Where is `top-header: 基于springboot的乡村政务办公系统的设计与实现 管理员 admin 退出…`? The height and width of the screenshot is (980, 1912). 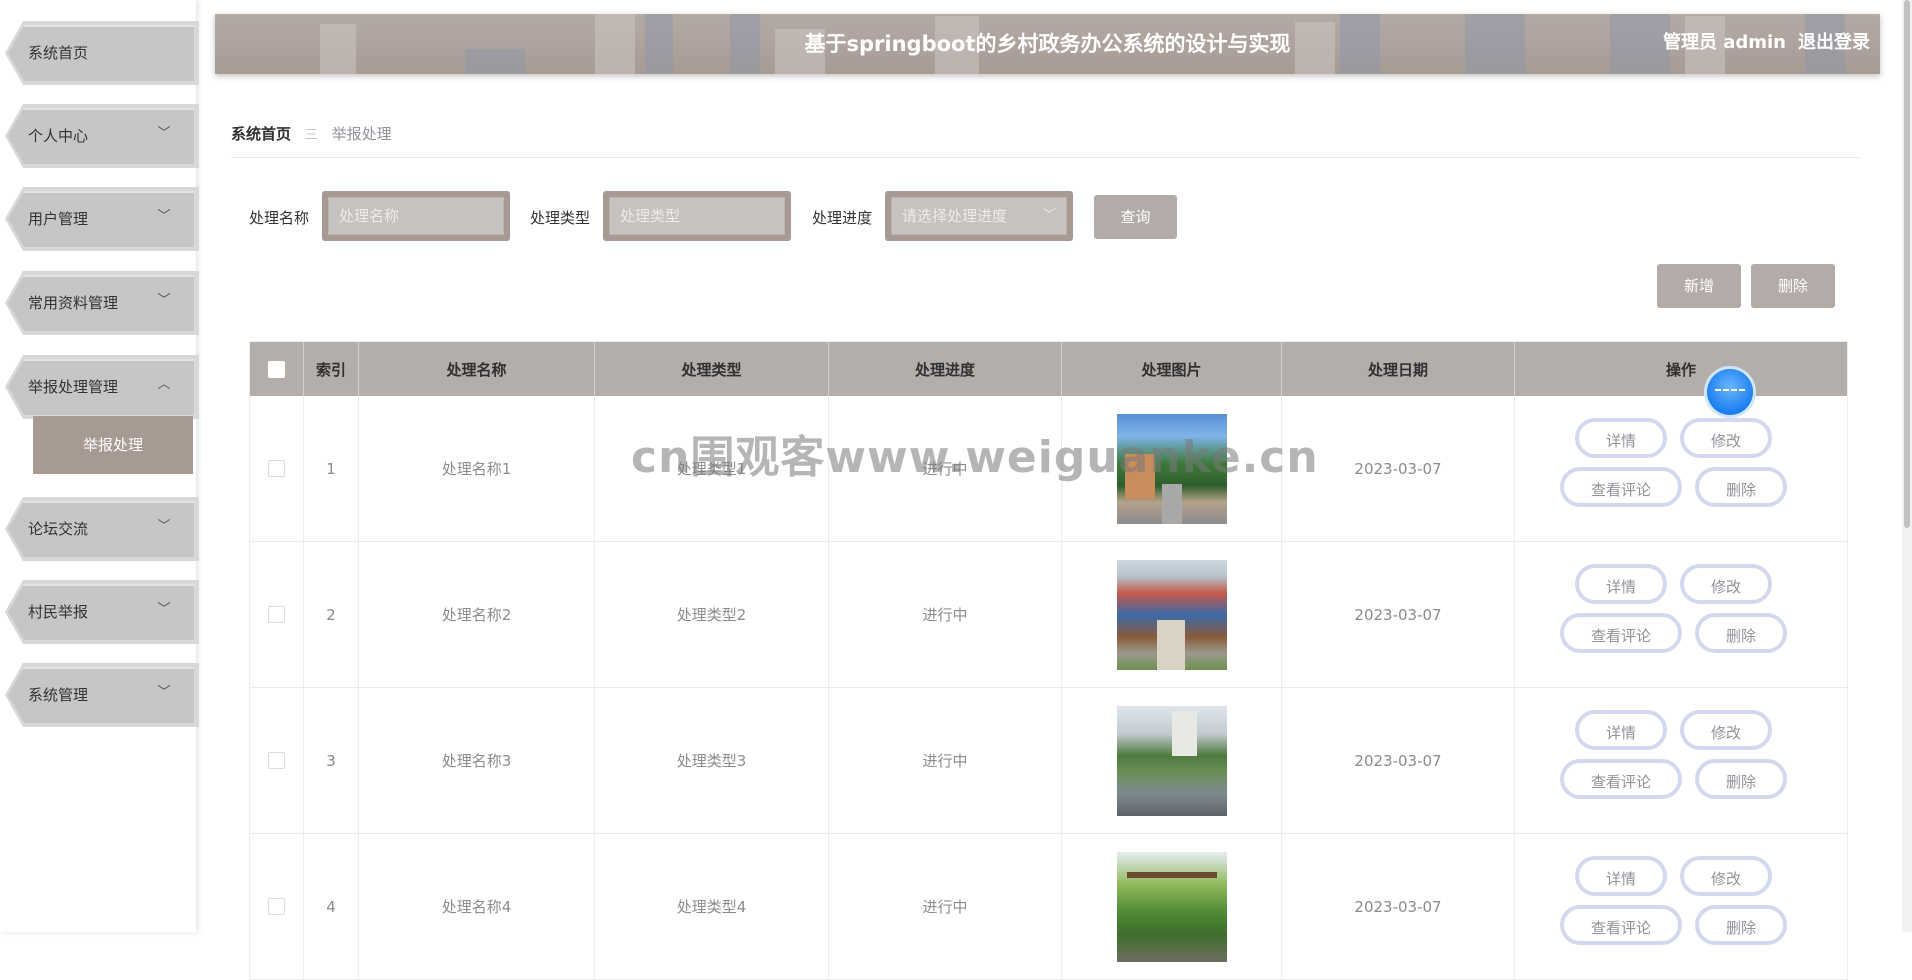 top-header: 基于springboot的乡村政务办公系统的设计与实现 管理员 admin 退出… is located at coordinates (1047, 44).